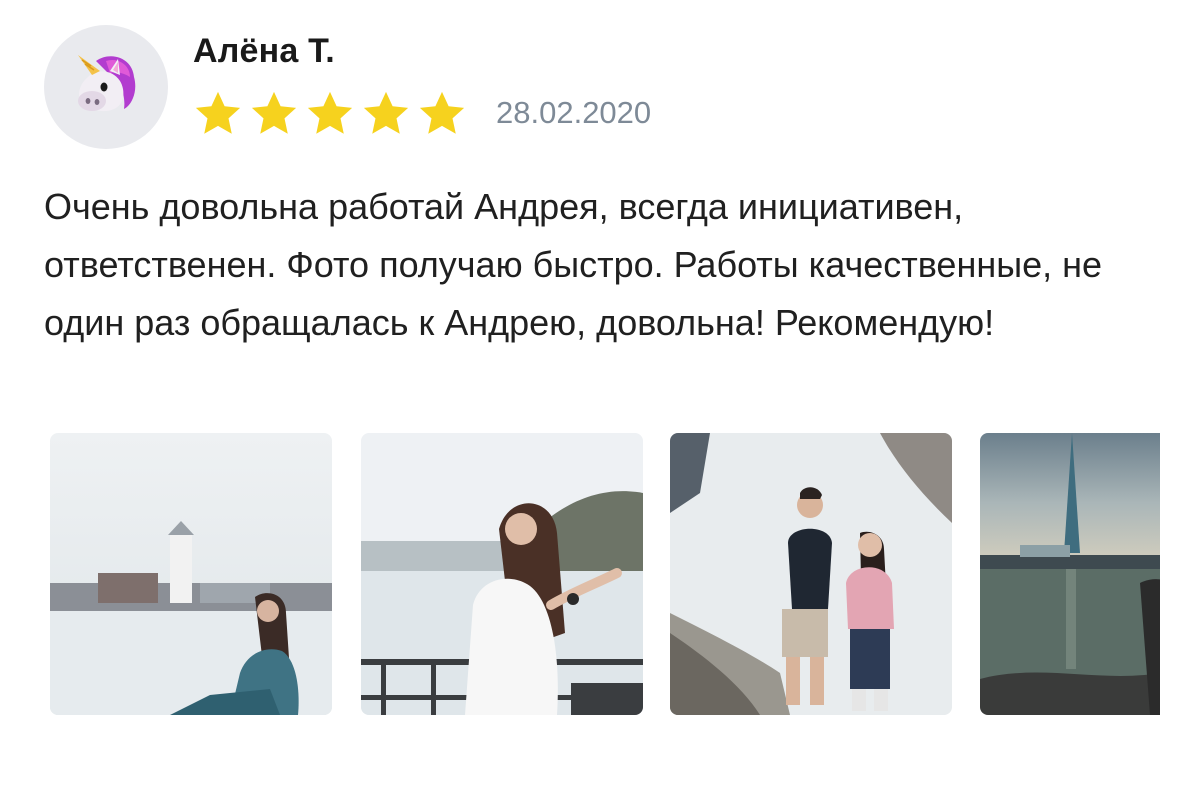  What do you see at coordinates (574, 112) in the screenshot?
I see `review-date: 28.02.2020` at bounding box center [574, 112].